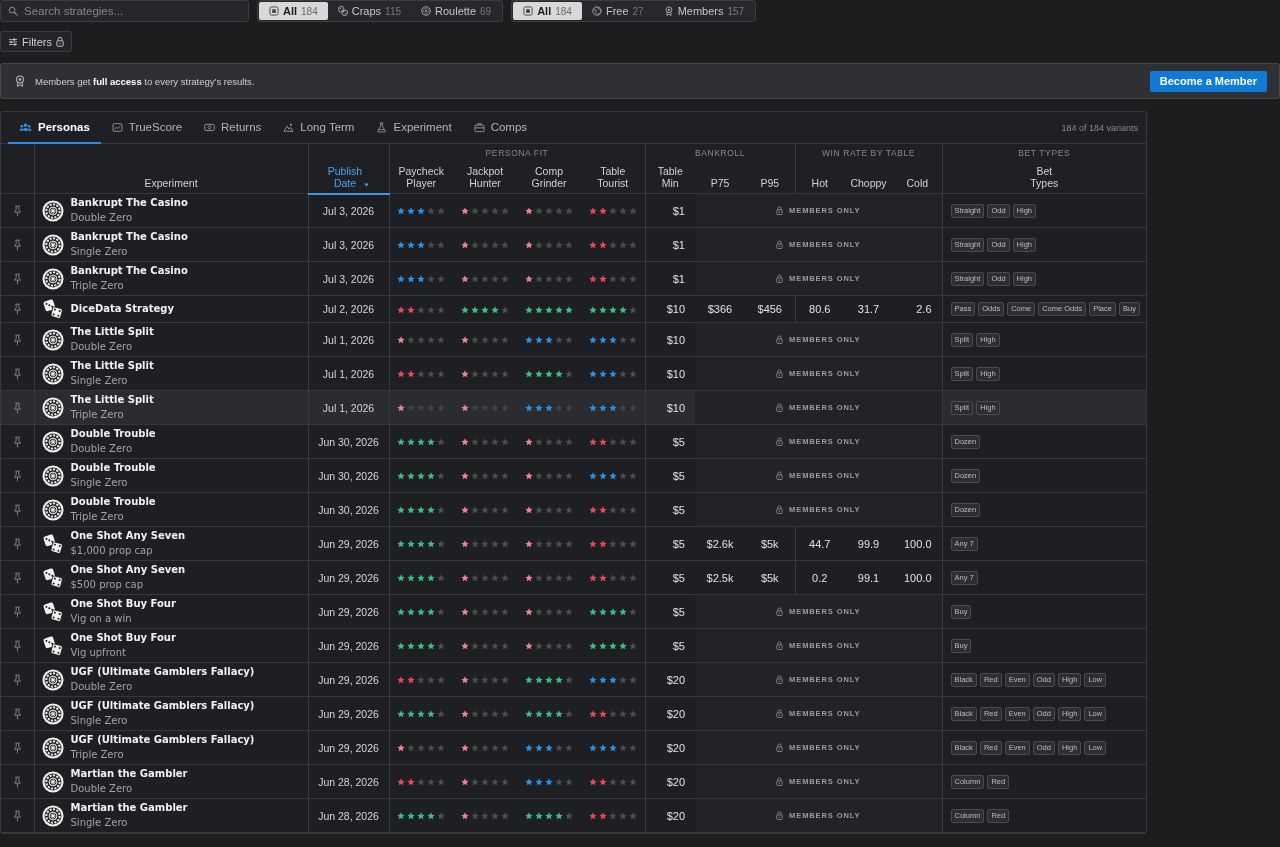  I want to click on strategy-variant: Single Zero, so click(99, 720).